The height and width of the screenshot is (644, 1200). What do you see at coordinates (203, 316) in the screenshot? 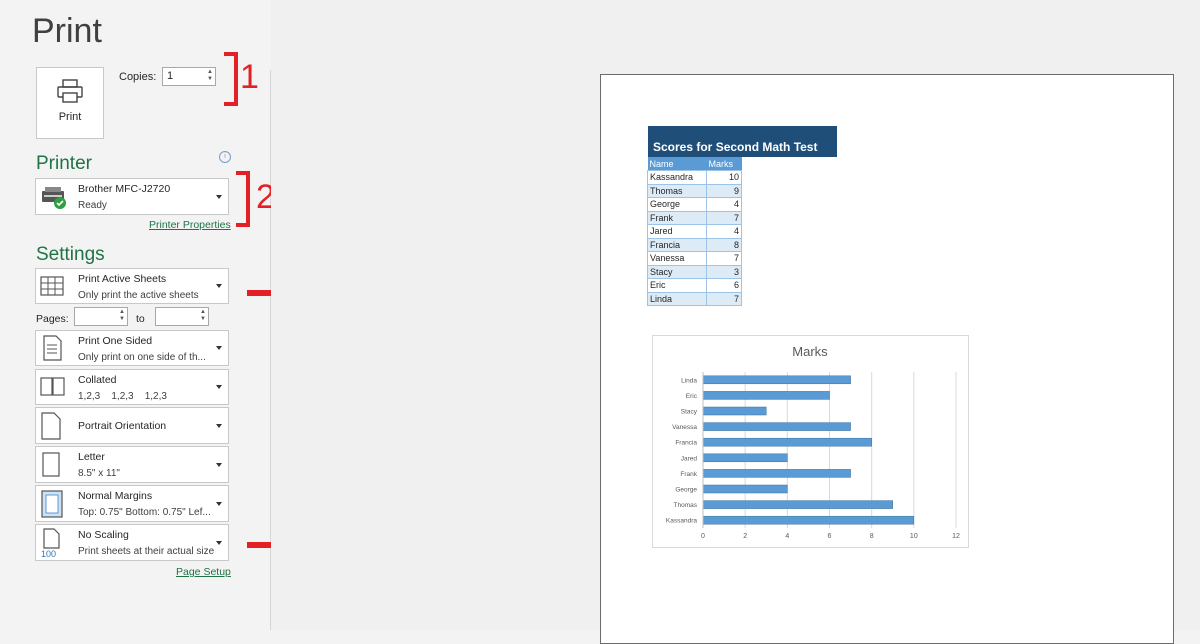
I see `pages-to-spinner: ▲ ▼` at bounding box center [203, 316].